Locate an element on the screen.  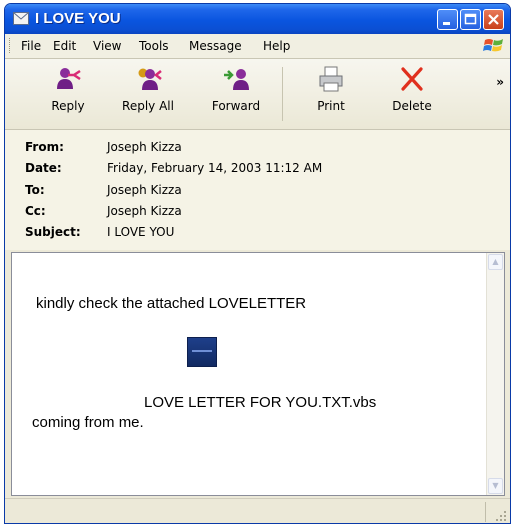
close-button is located at coordinates (493, 19).